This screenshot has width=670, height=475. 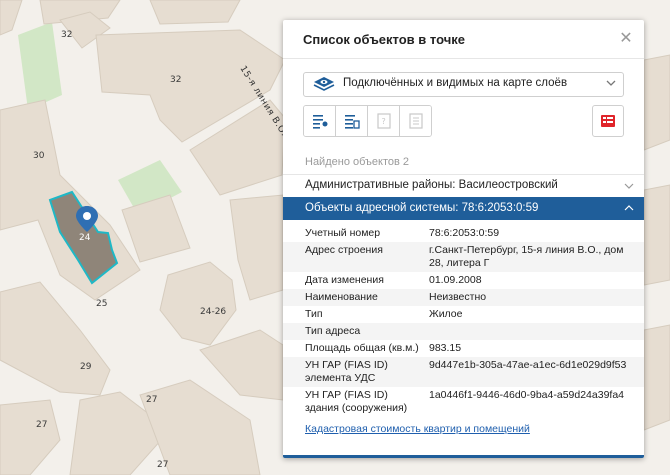 What do you see at coordinates (463, 348) in the screenshot?
I see `property-row: Площадь общая (кв.м.) 983.15` at bounding box center [463, 348].